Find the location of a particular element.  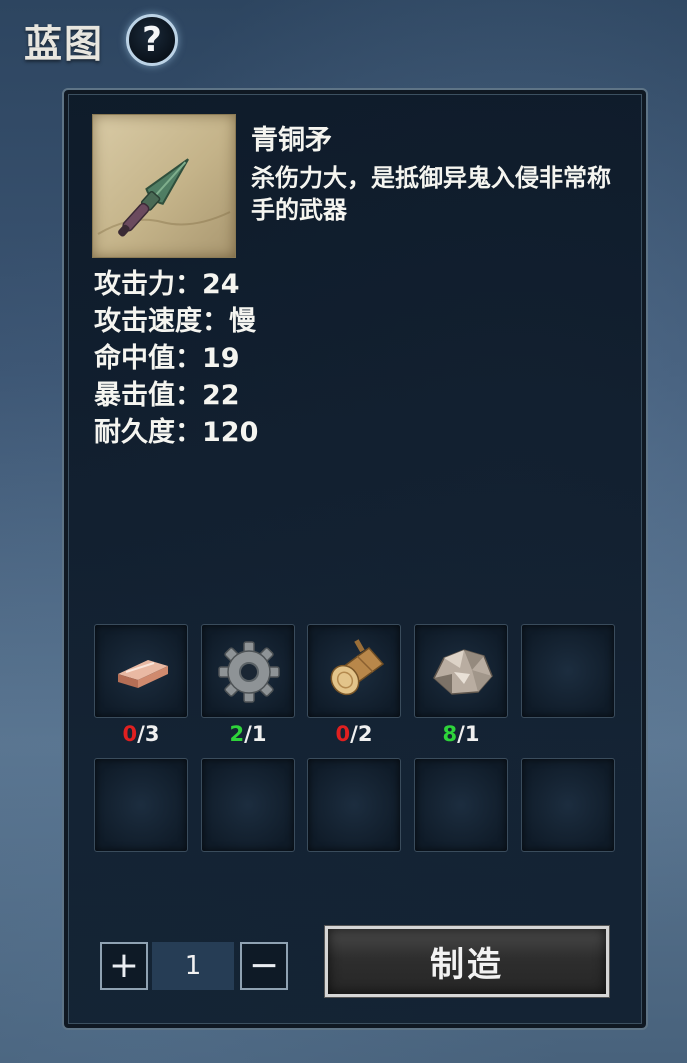

stats-list: 攻击力：24 攻击速度：慢 命中值：19 暴击值：22 耐久度：120 is located at coordinates (176, 358).